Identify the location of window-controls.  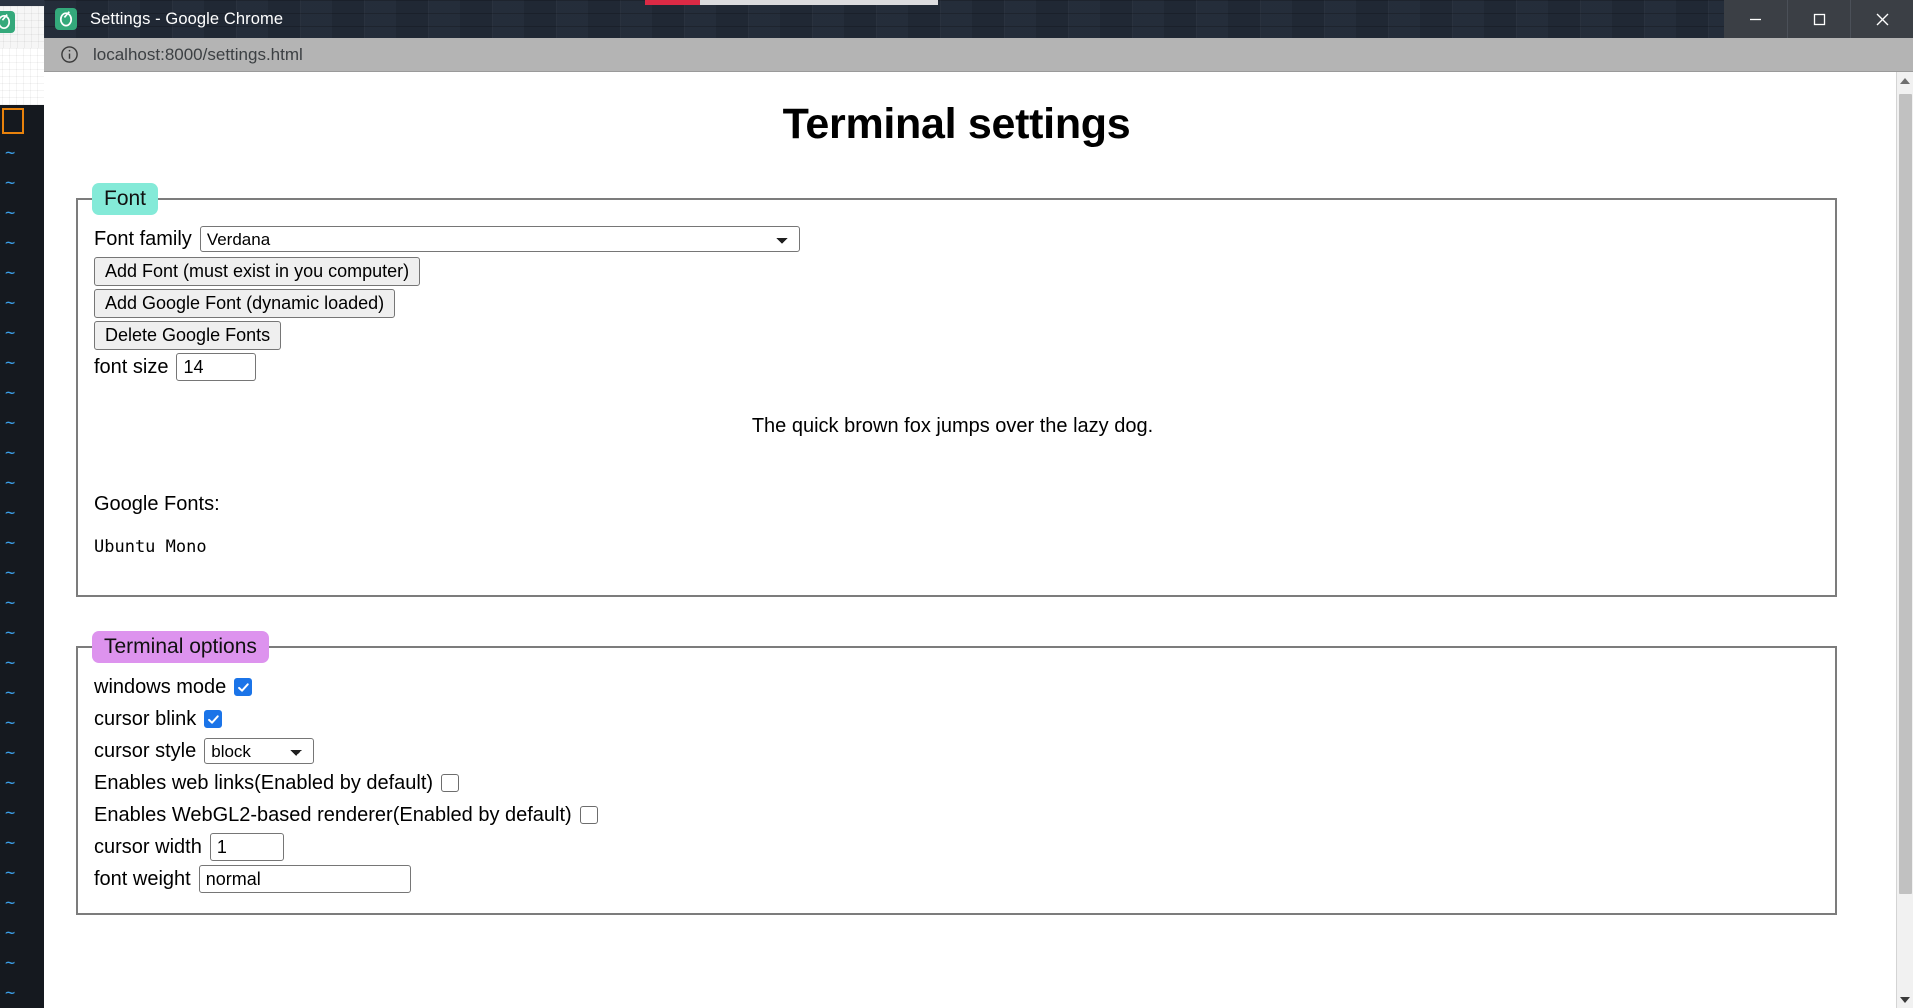
(1818, 19).